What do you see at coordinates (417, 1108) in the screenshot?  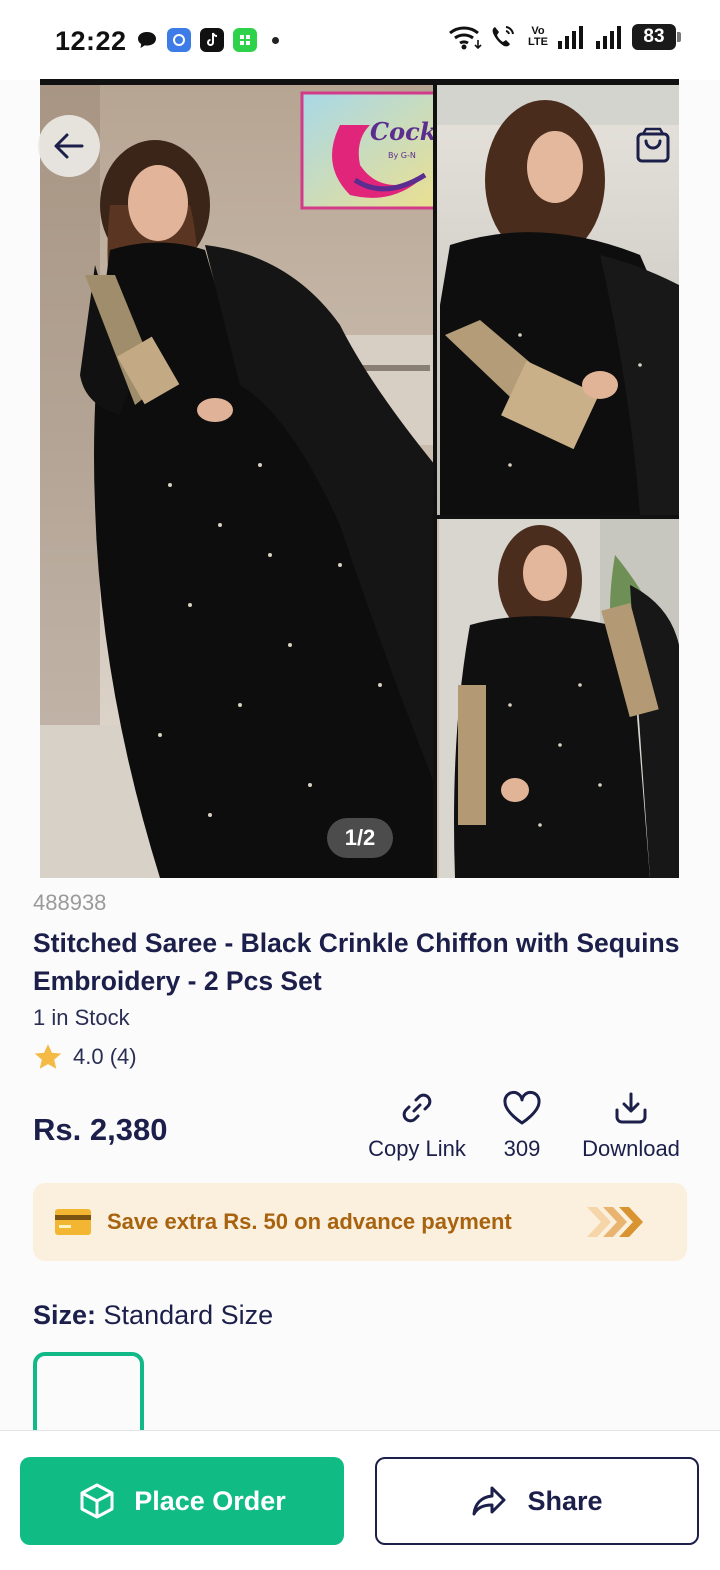 I see `link-icon` at bounding box center [417, 1108].